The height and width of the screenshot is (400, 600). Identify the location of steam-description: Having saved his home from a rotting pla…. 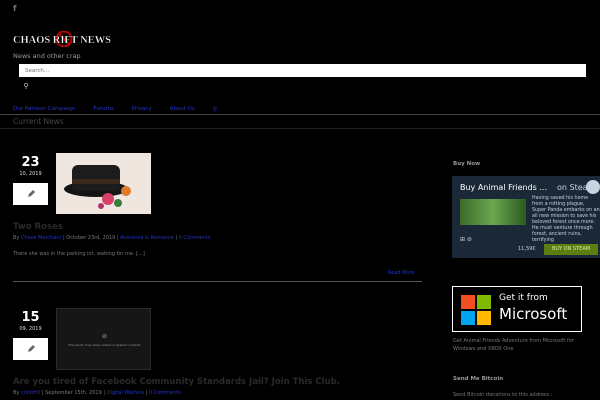
(566, 219).